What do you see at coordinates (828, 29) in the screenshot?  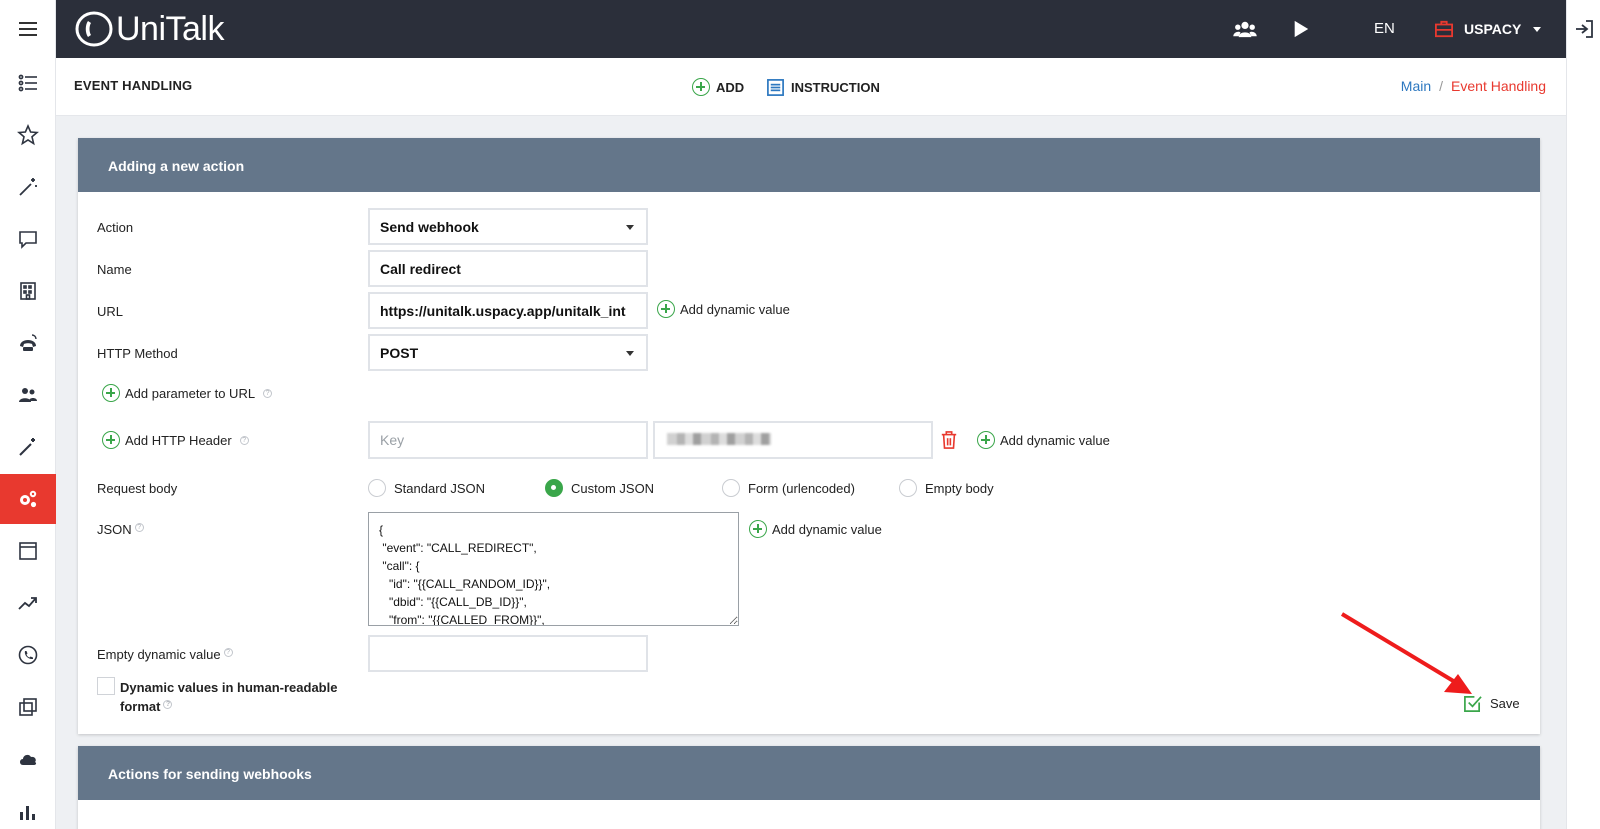 I see `top-bar: UniTalk EN USPACY` at bounding box center [828, 29].